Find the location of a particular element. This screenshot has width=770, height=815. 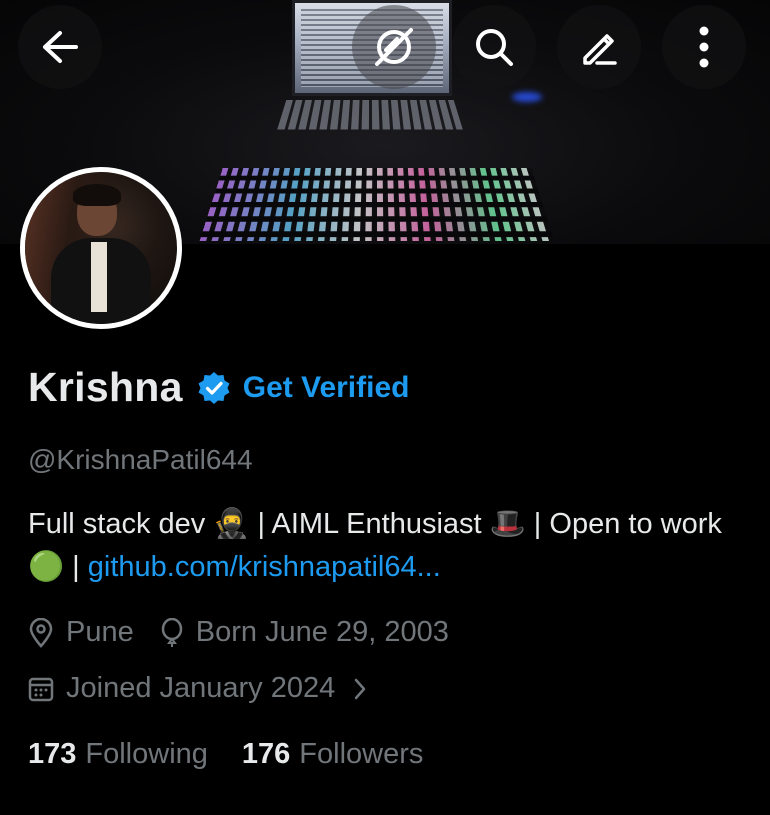

banner-rgb-keyboard is located at coordinates (377, 205).